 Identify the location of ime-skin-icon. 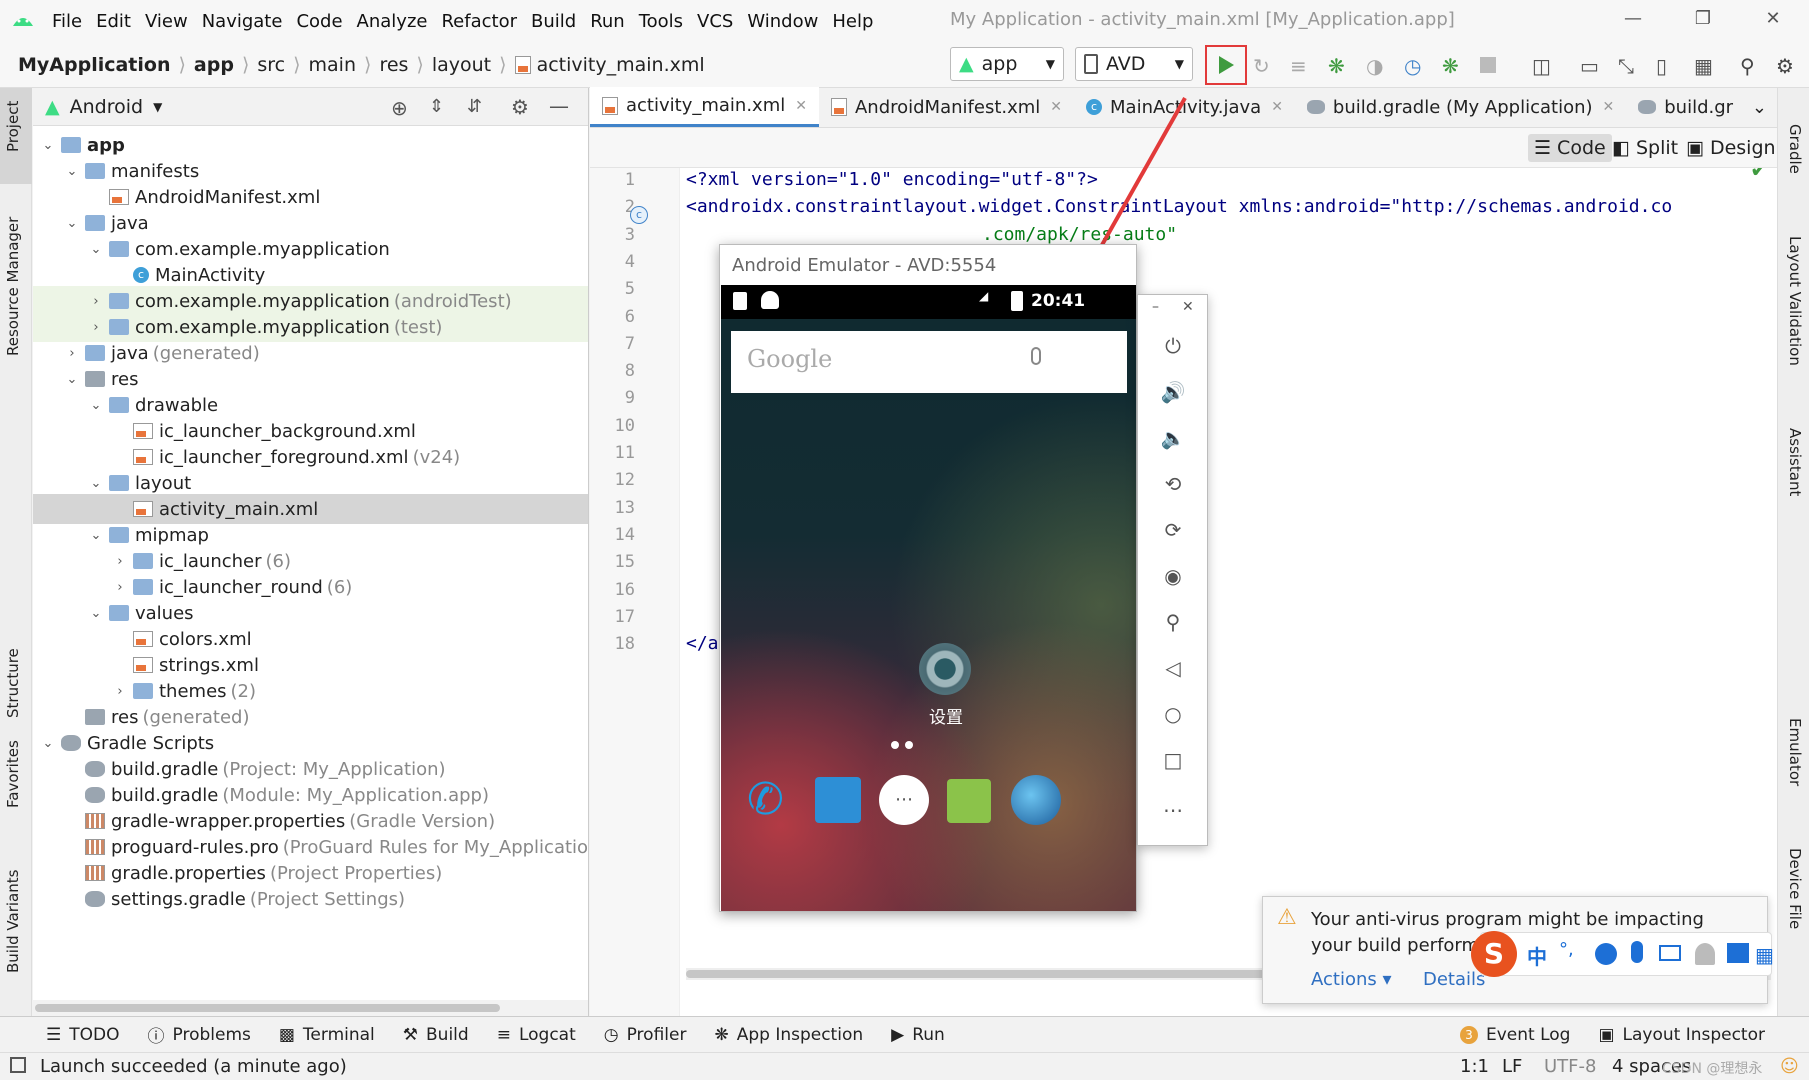
(1738, 953).